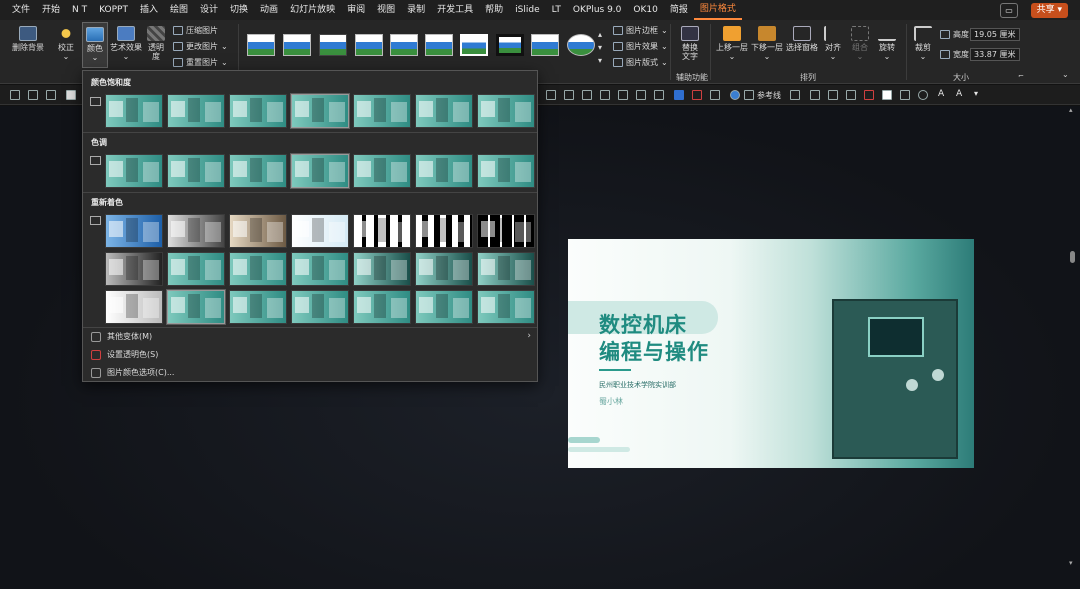 The height and width of the screenshot is (589, 1080). Describe the element at coordinates (1049, 10) in the screenshot. I see `share-button: 共享 ▾` at that location.